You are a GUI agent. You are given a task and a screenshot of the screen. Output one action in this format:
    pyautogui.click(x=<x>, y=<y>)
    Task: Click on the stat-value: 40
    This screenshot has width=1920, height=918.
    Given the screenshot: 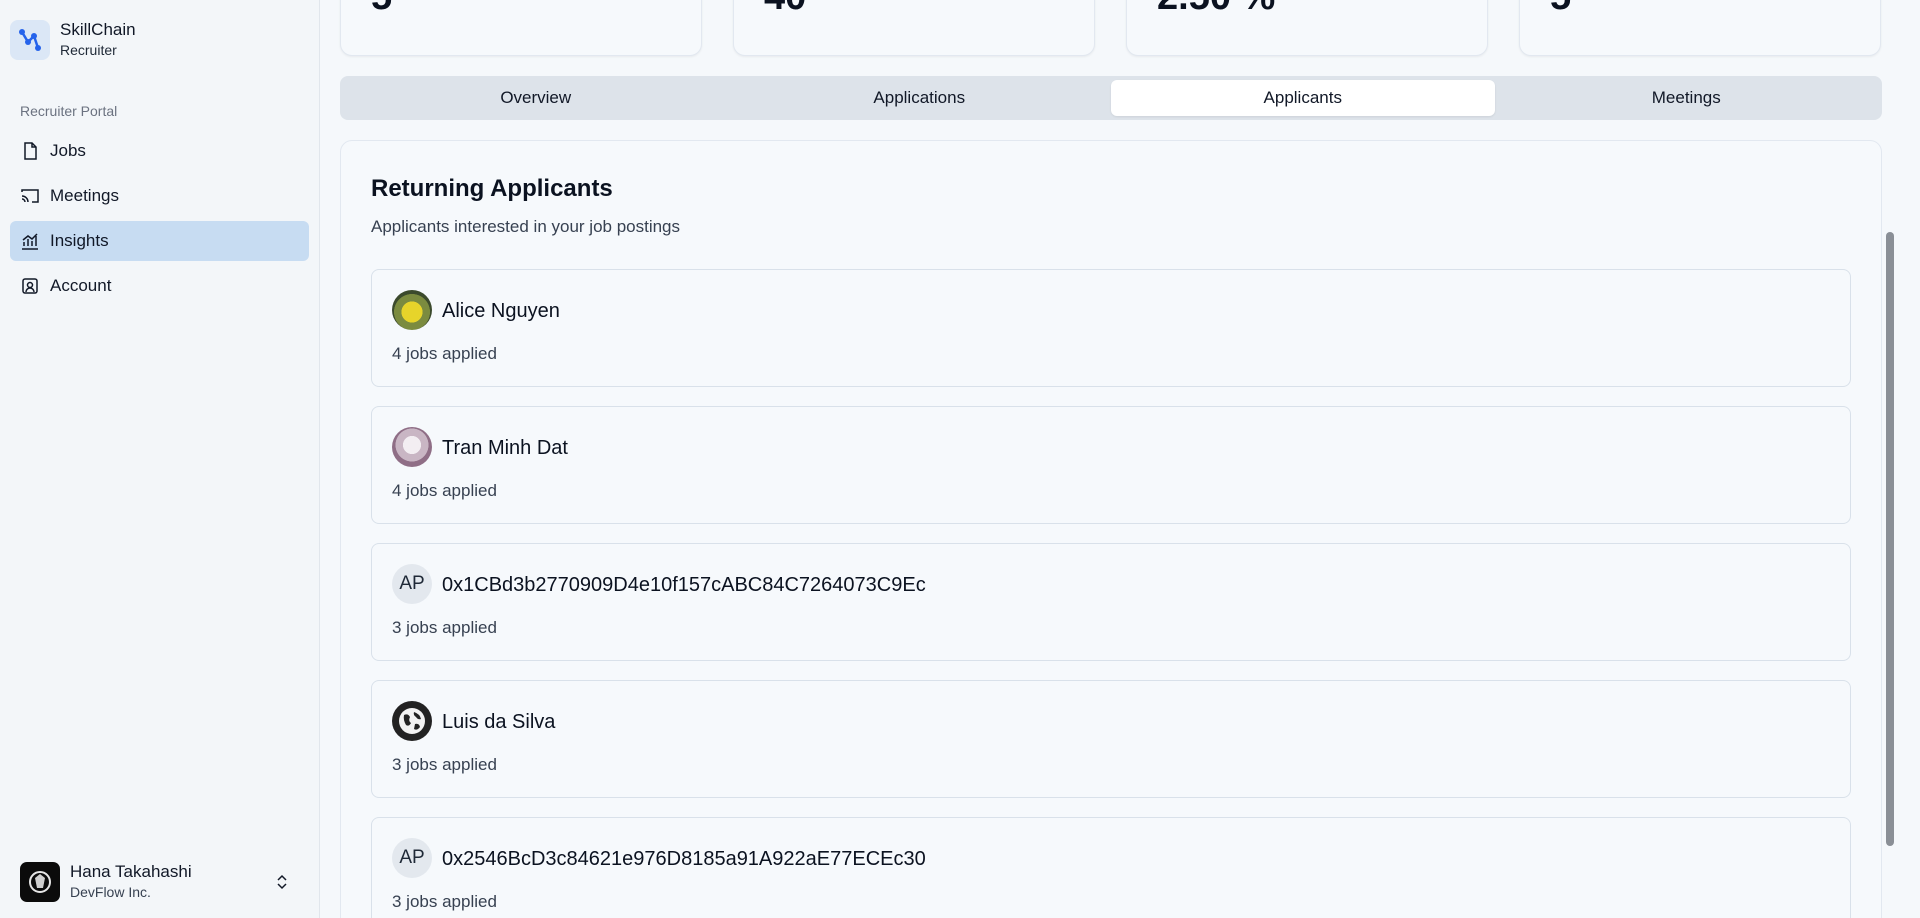 What is the action you would take?
    pyautogui.click(x=785, y=9)
    